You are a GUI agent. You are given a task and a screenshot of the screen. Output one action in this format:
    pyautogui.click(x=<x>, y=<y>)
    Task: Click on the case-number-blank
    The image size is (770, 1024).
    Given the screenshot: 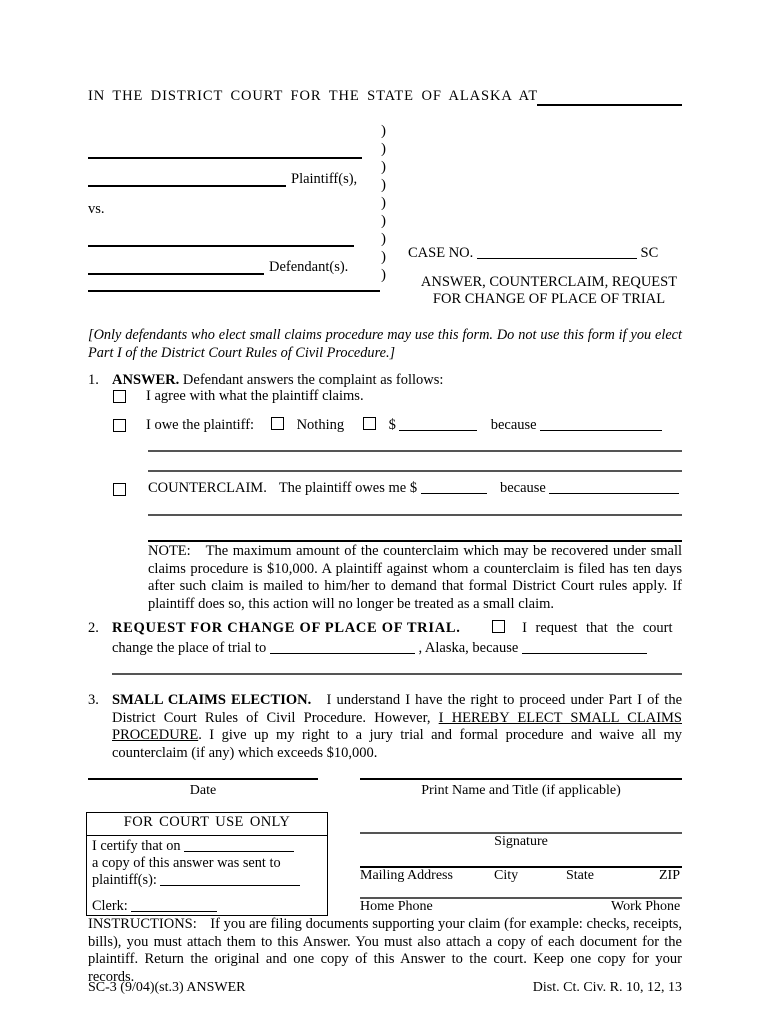 What is the action you would take?
    pyautogui.click(x=556, y=258)
    